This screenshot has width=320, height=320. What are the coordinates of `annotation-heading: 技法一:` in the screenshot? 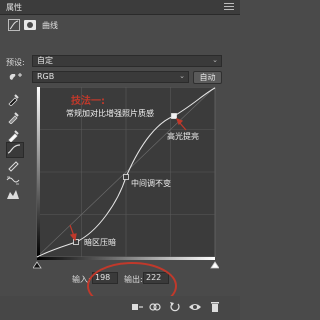 It's located at (88, 101).